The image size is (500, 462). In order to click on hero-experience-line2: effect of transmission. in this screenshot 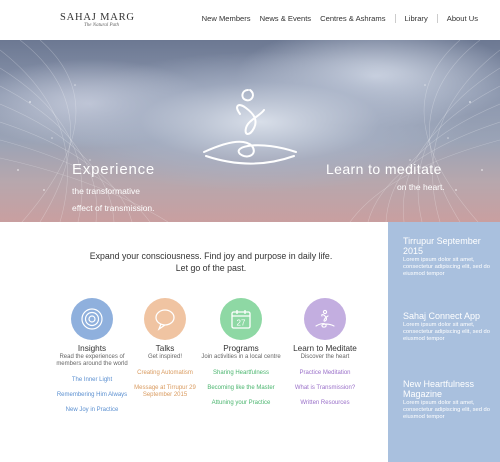, I will do `click(113, 208)`.